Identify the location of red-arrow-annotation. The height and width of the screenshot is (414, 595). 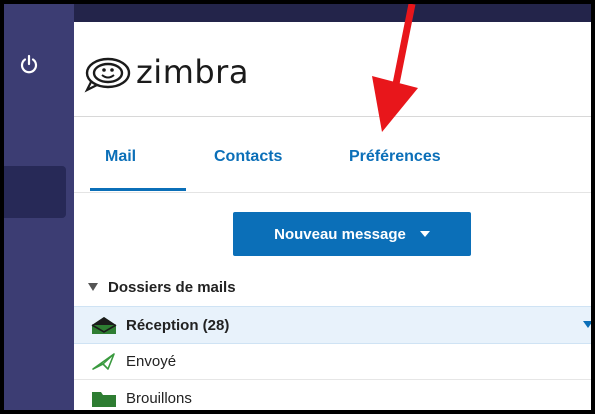
(404, 71).